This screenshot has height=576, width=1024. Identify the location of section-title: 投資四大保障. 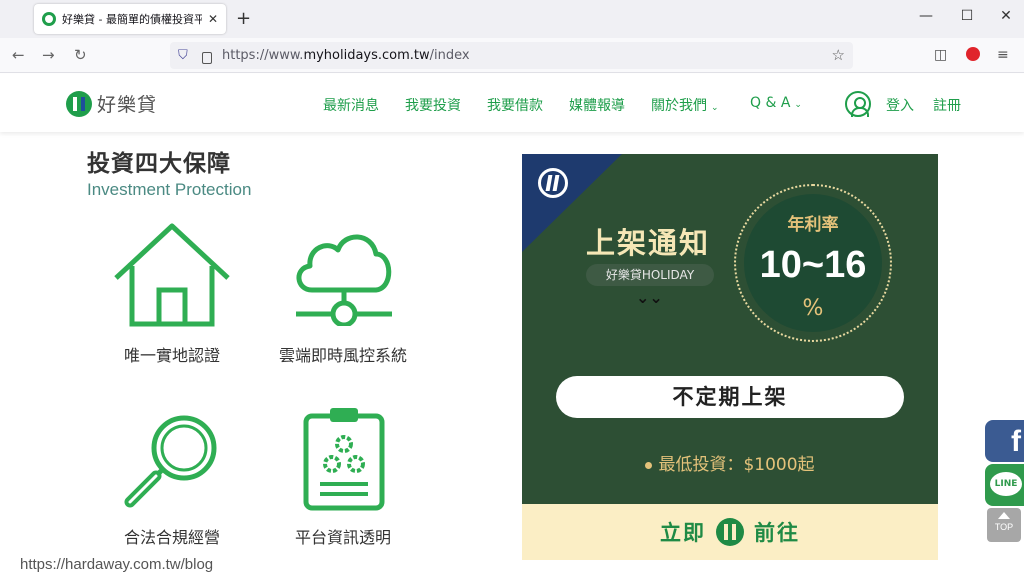
(159, 164).